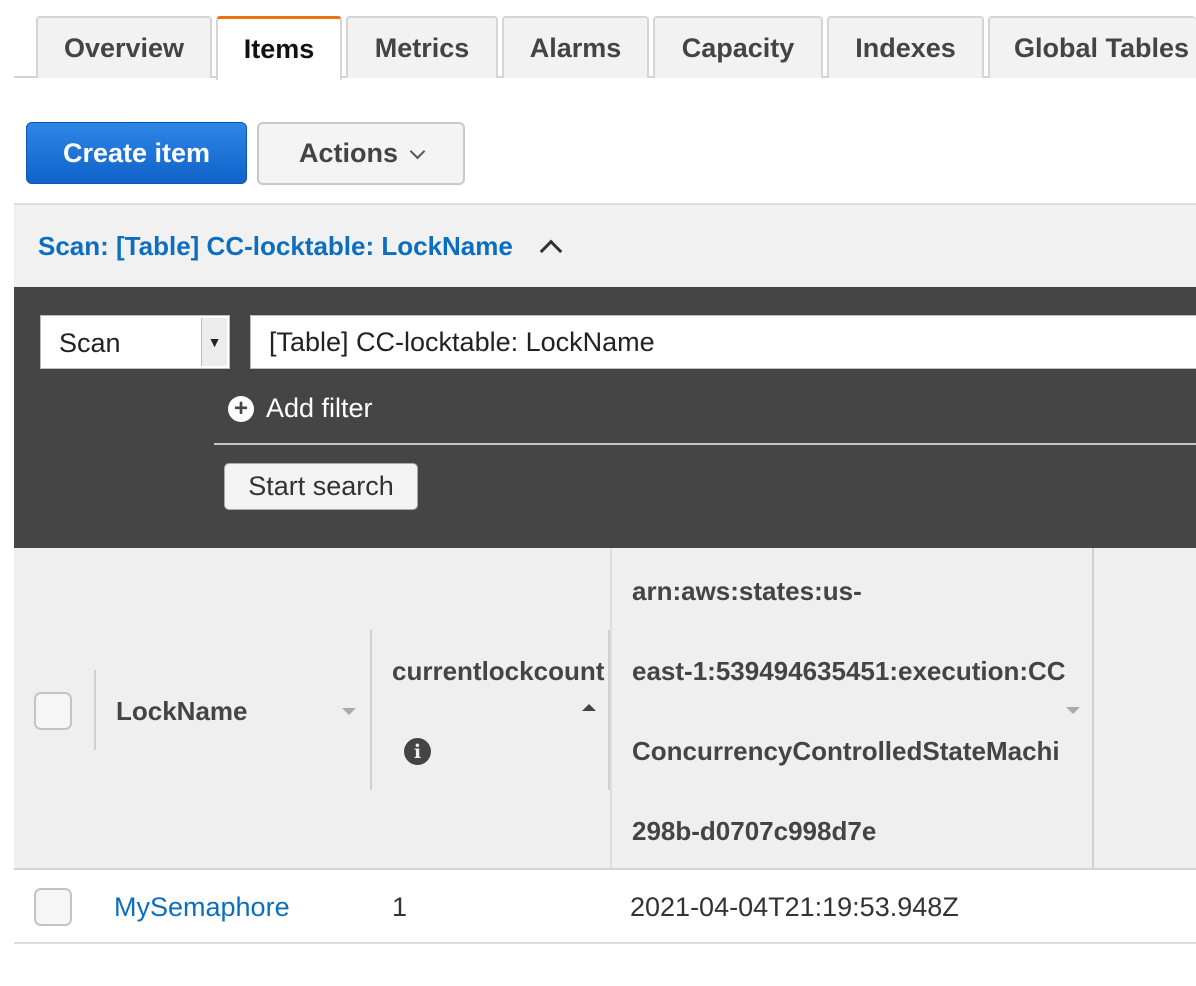  Describe the element at coordinates (202, 907) in the screenshot. I see `lockname-link: MySemaphore` at that location.